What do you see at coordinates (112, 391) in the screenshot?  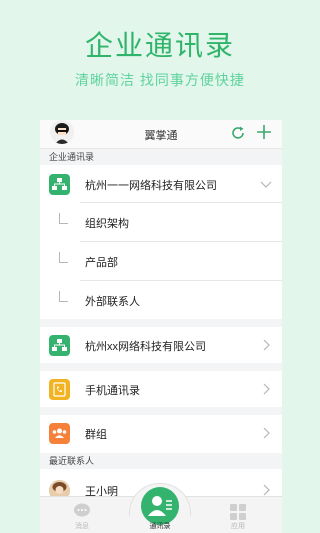 I see `phone-contacts-label: 手机通讯录` at bounding box center [112, 391].